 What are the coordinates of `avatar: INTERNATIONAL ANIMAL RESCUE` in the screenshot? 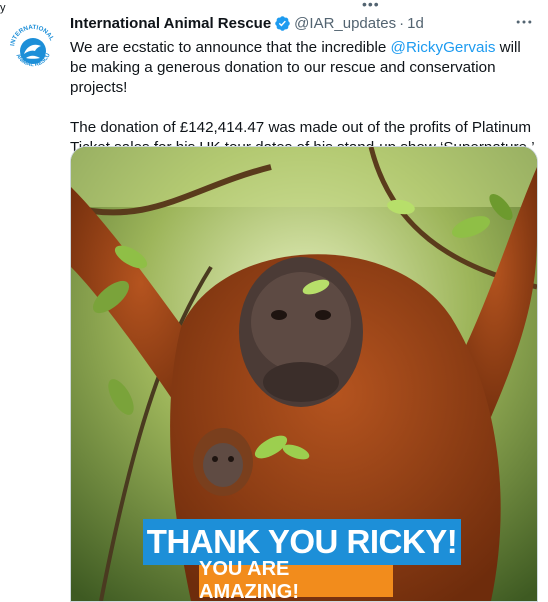 It's located at (32, 46).